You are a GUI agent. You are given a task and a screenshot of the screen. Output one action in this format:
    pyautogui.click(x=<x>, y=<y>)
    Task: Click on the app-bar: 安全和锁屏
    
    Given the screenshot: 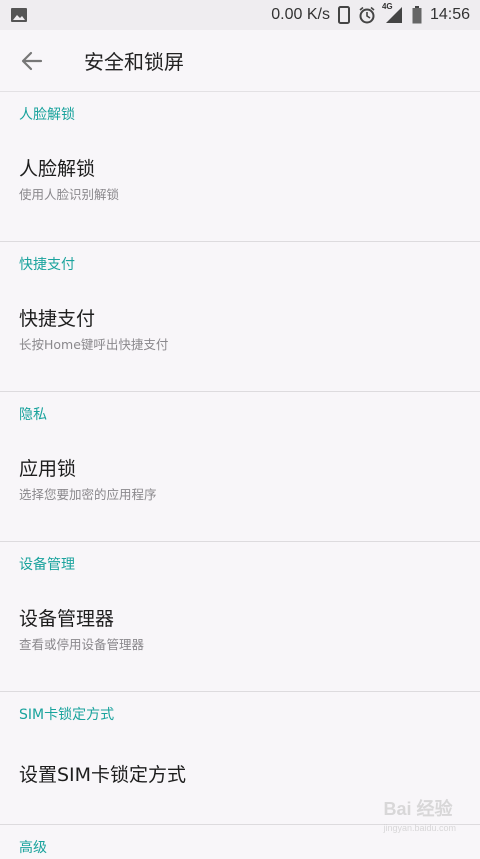 What is the action you would take?
    pyautogui.click(x=240, y=61)
    